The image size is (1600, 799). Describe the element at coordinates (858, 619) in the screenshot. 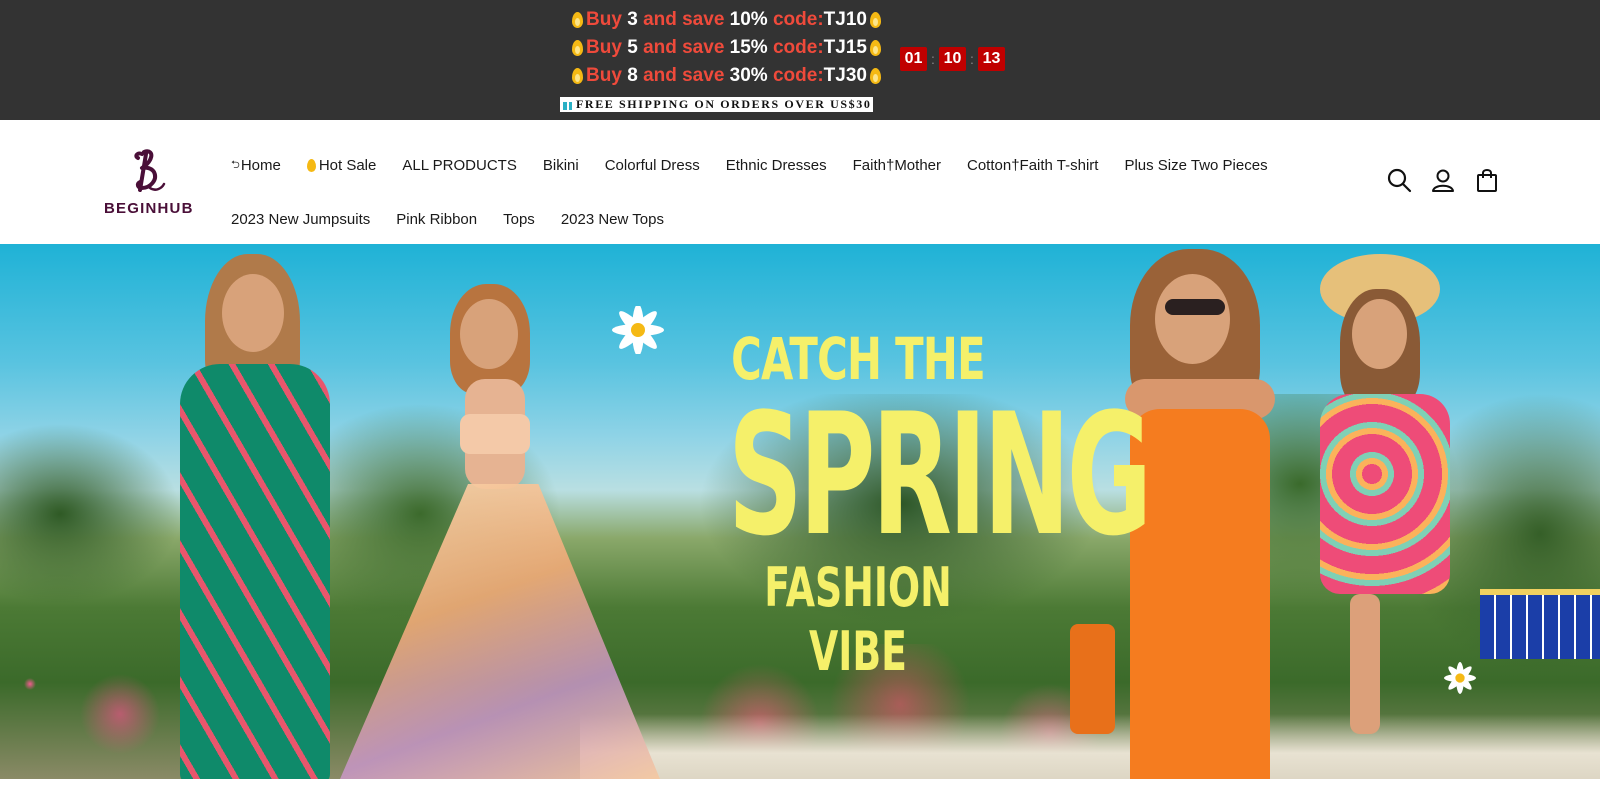

I see `hero-line-3: FASHION VIBE` at that location.